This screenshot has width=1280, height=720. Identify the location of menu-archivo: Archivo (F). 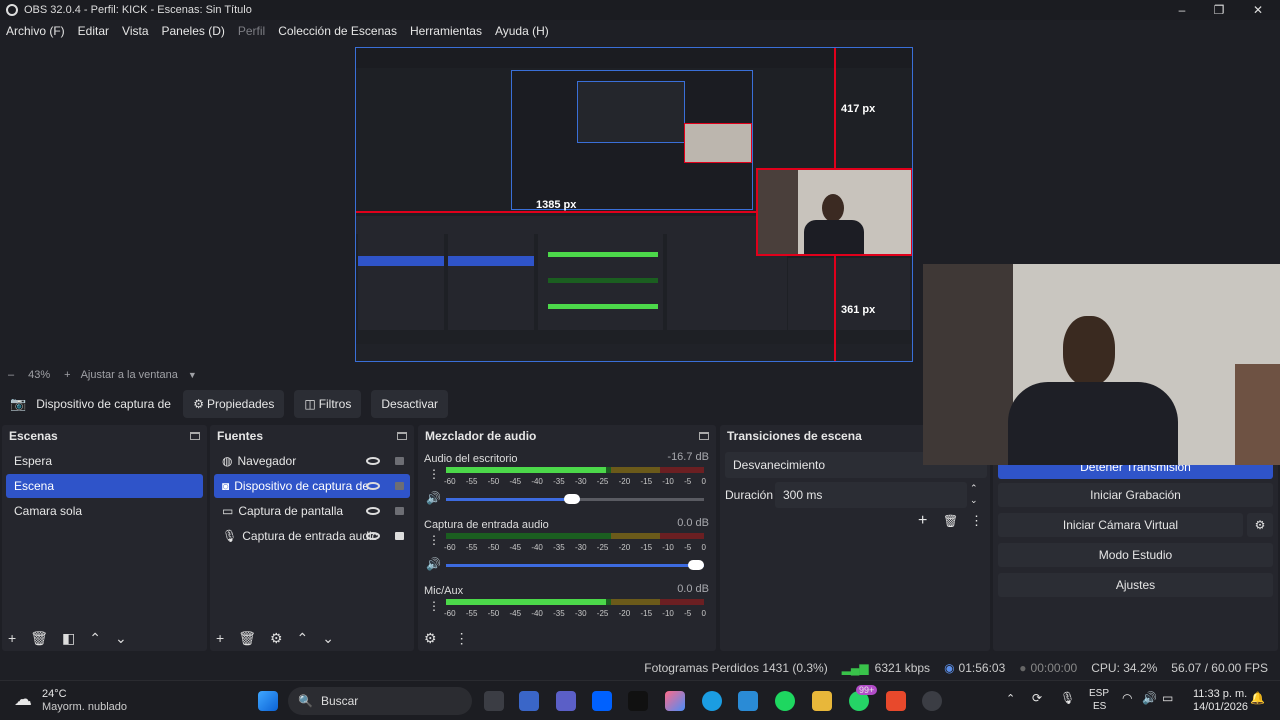
(35, 31).